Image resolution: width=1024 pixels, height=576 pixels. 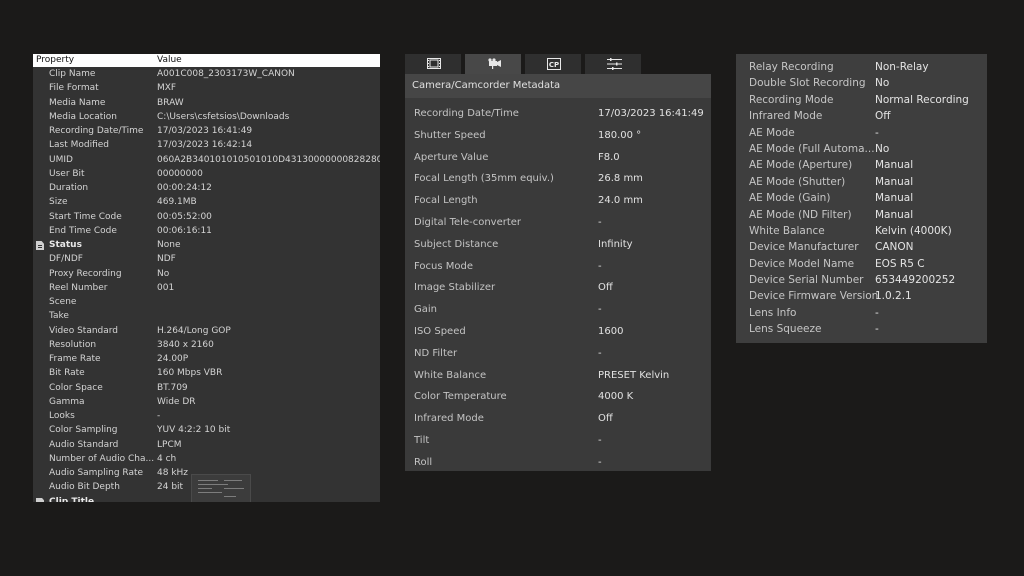 I want to click on metadata-row: Size 469.1MB, so click(x=206, y=202).